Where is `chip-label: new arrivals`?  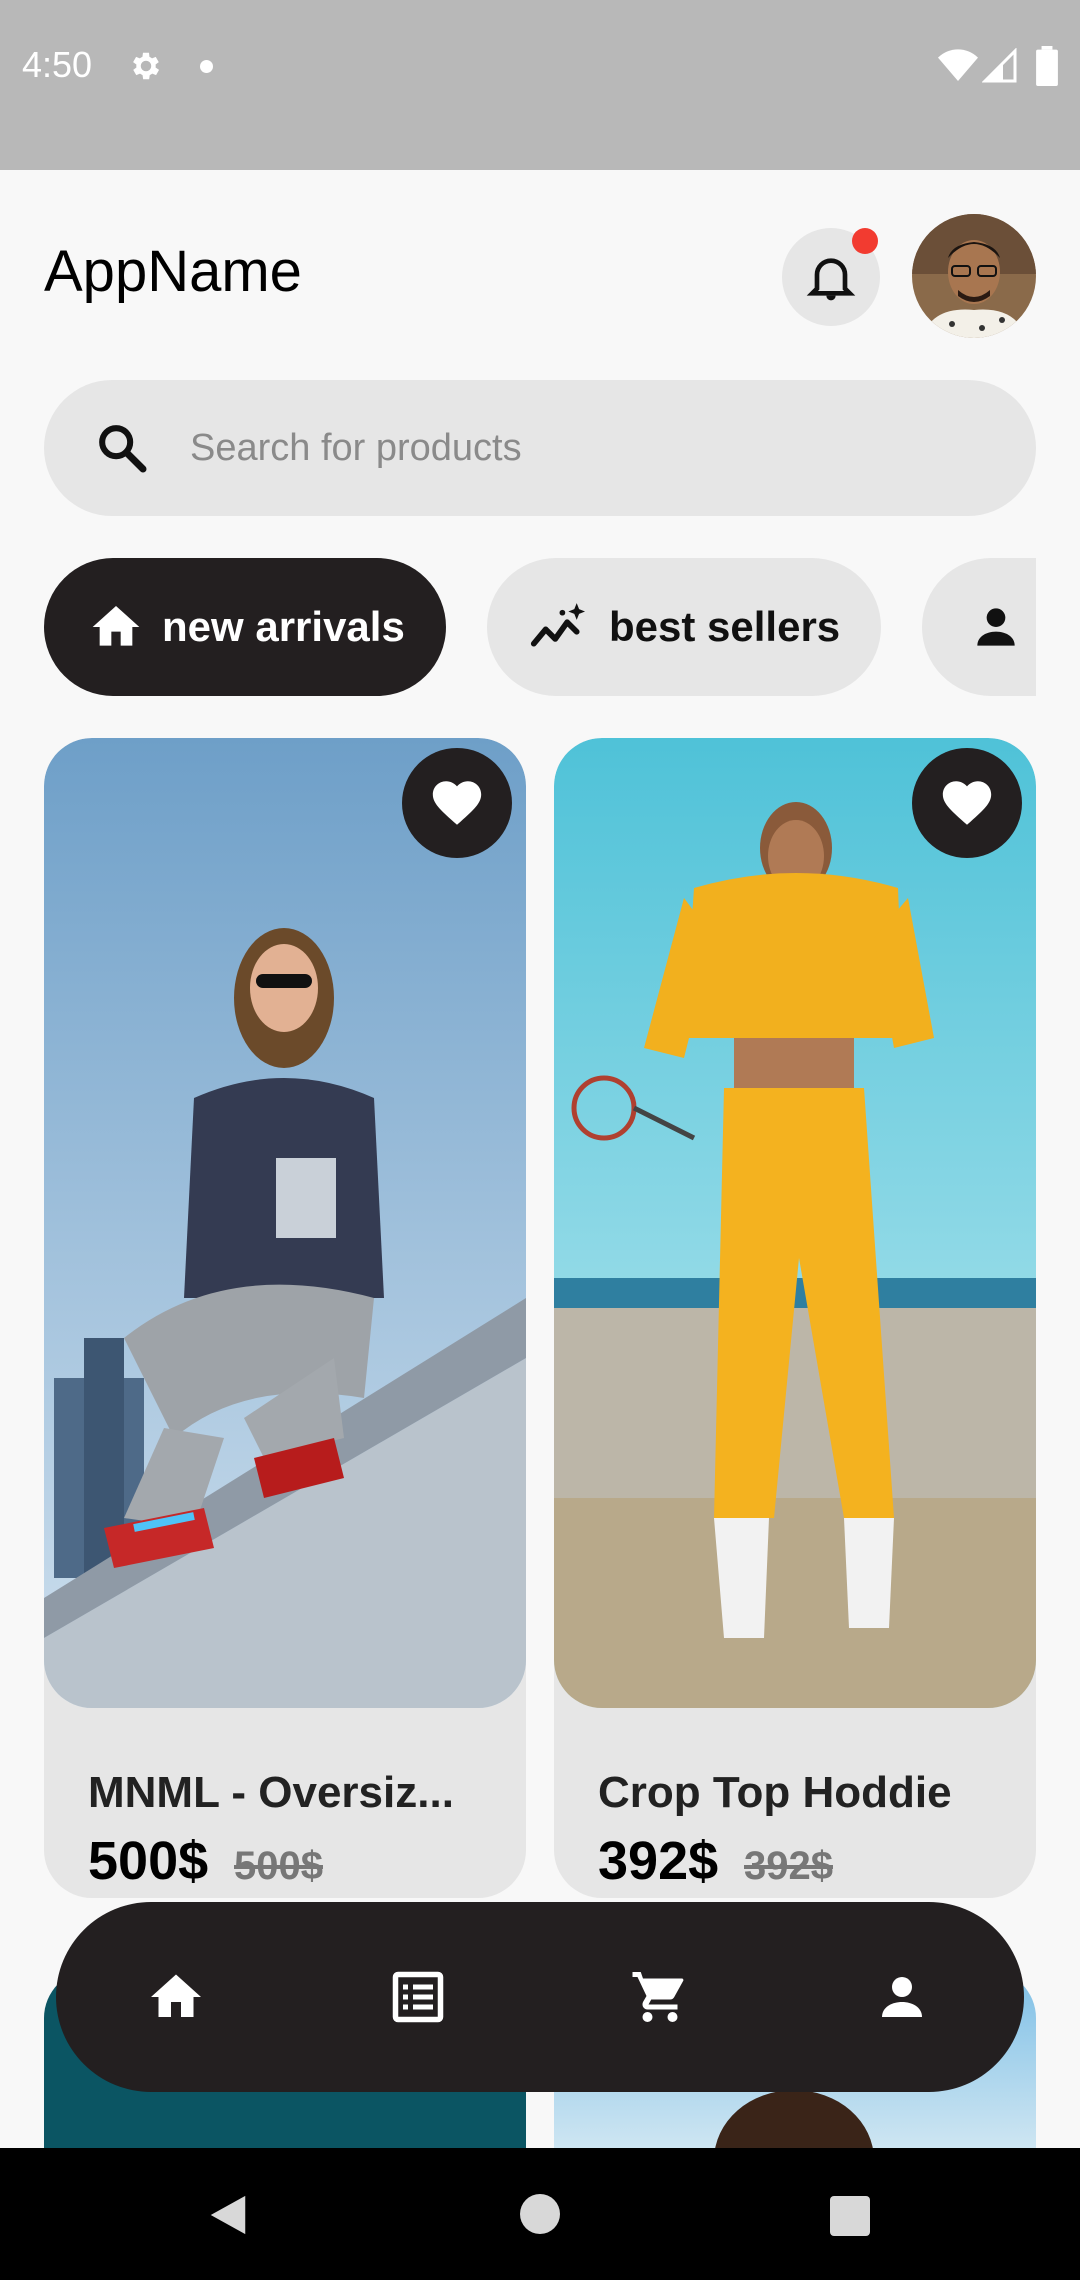 chip-label: new arrivals is located at coordinates (283, 626).